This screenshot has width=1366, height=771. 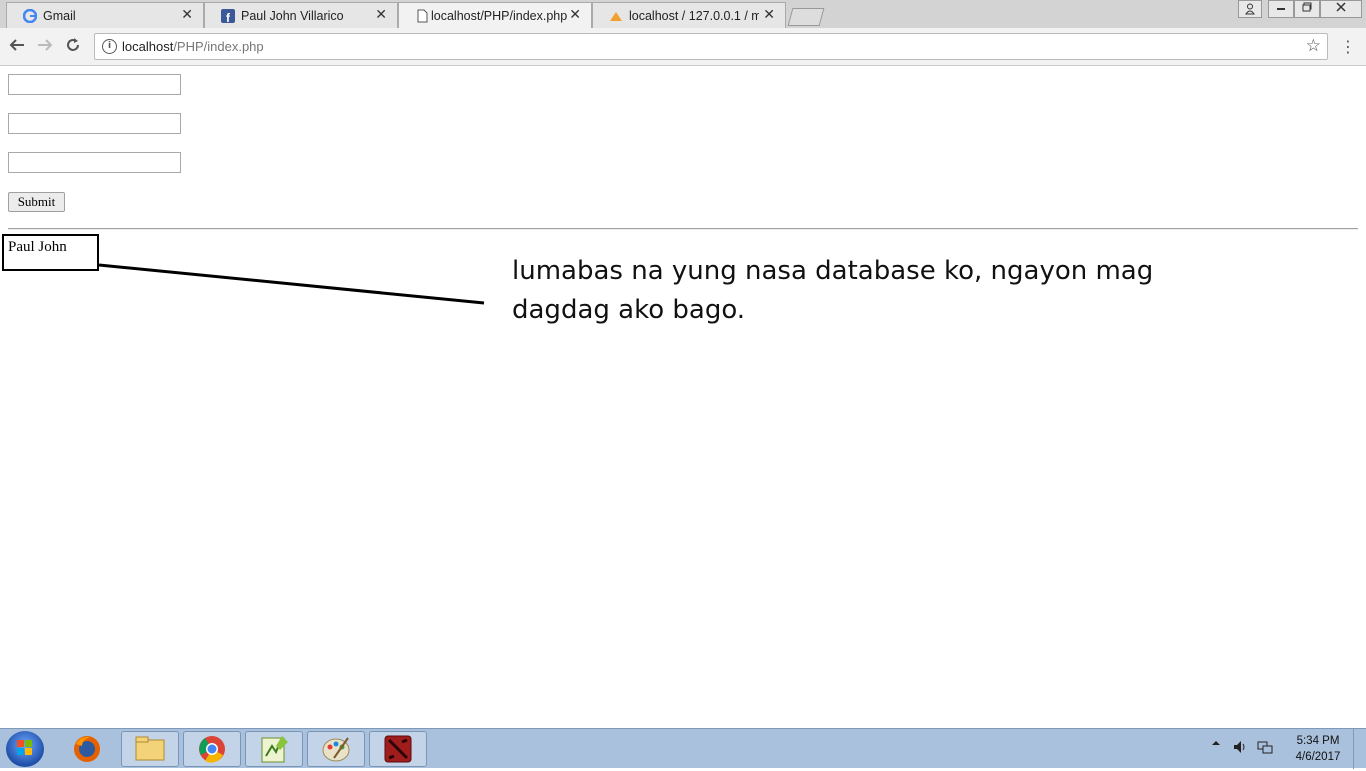 What do you see at coordinates (105, 15) in the screenshot?
I see `tab-gmail: Gmail ✕` at bounding box center [105, 15].